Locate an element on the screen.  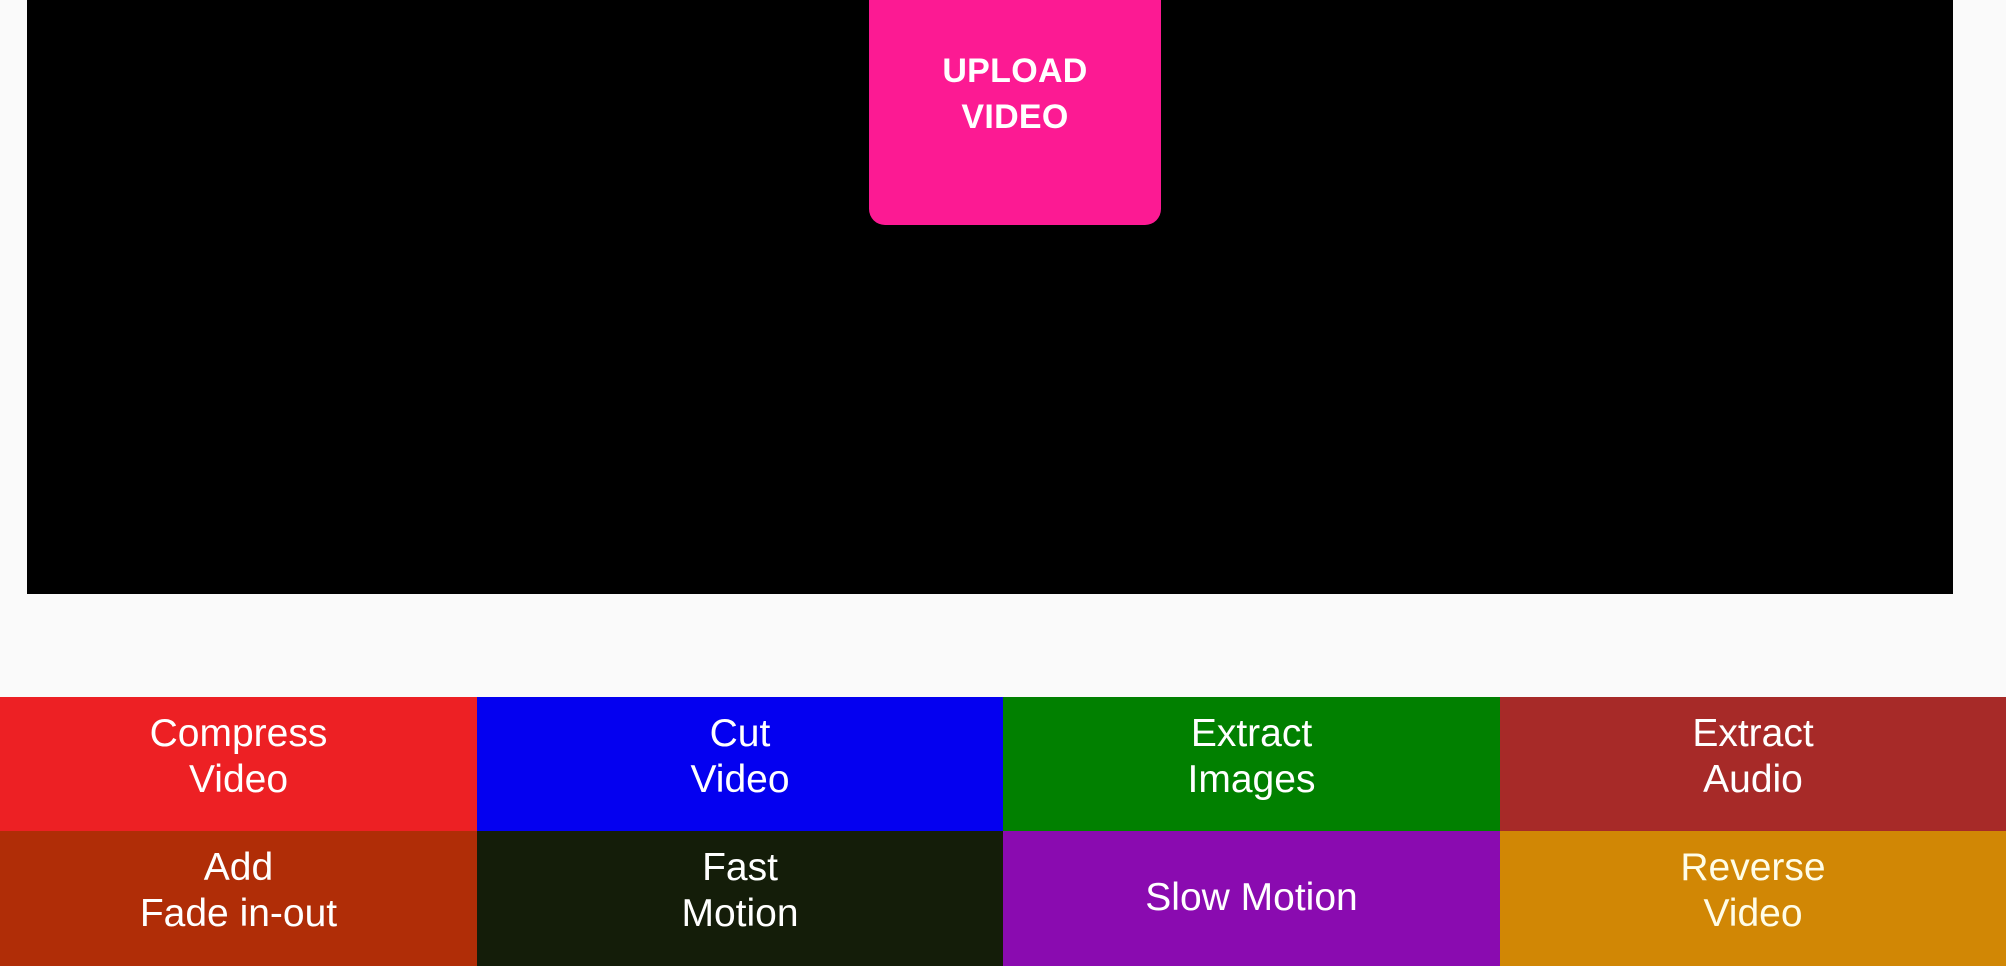
tool-label-line1: Fast is located at coordinates (740, 867).